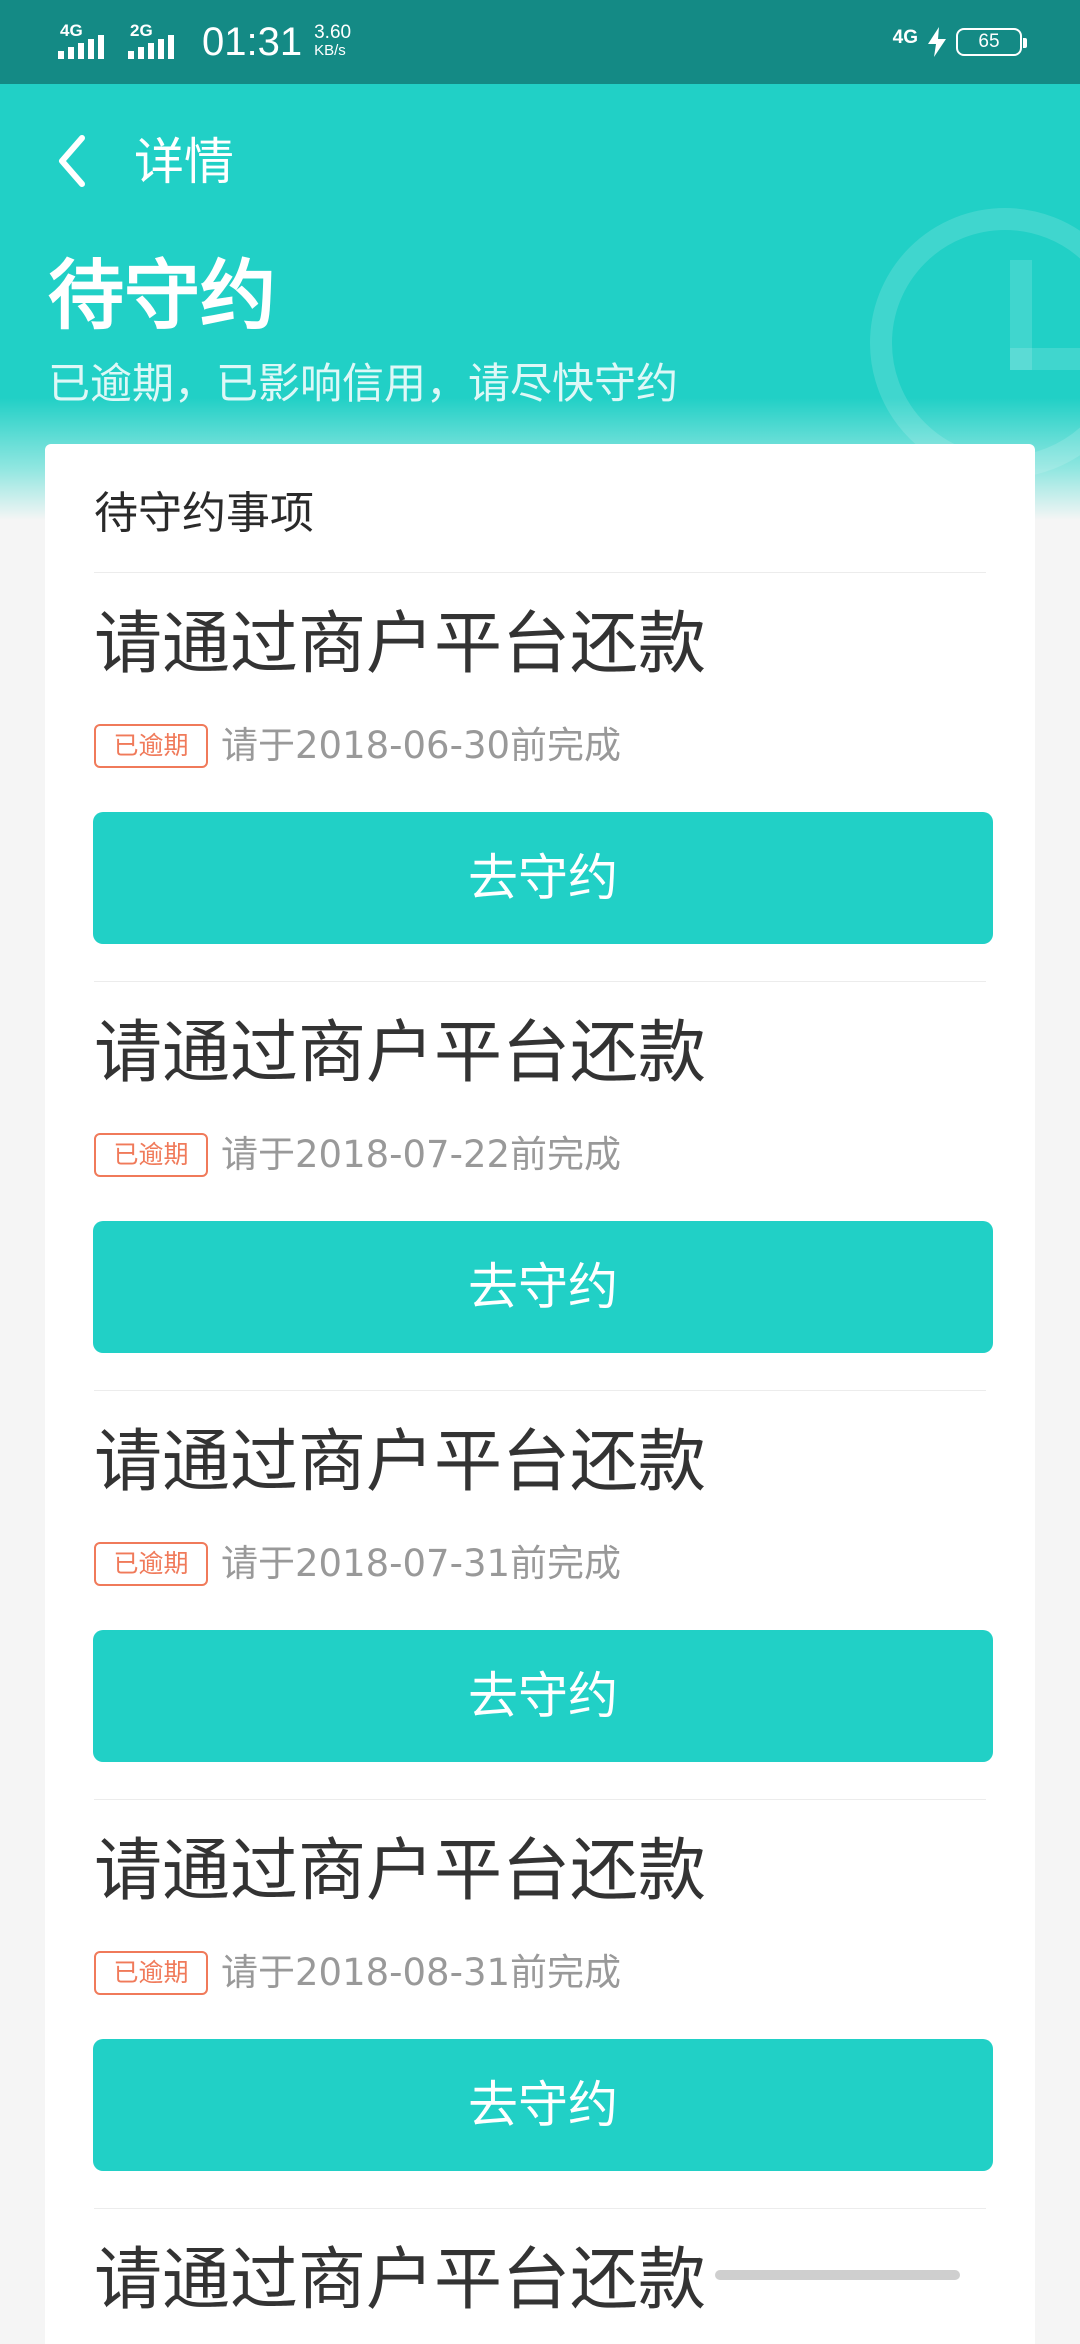 Image resolution: width=1080 pixels, height=2344 pixels. I want to click on due-date-text: 请于2018-08-31前完成, so click(421, 1972).